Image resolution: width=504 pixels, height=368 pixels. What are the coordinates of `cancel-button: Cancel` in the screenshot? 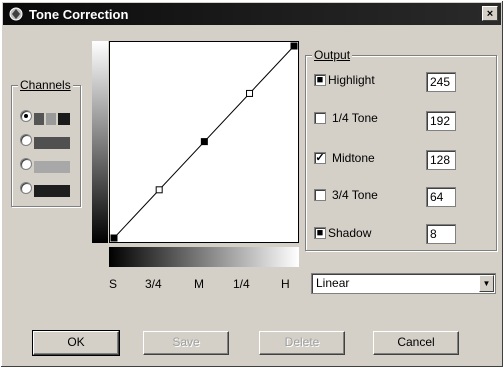 It's located at (416, 343).